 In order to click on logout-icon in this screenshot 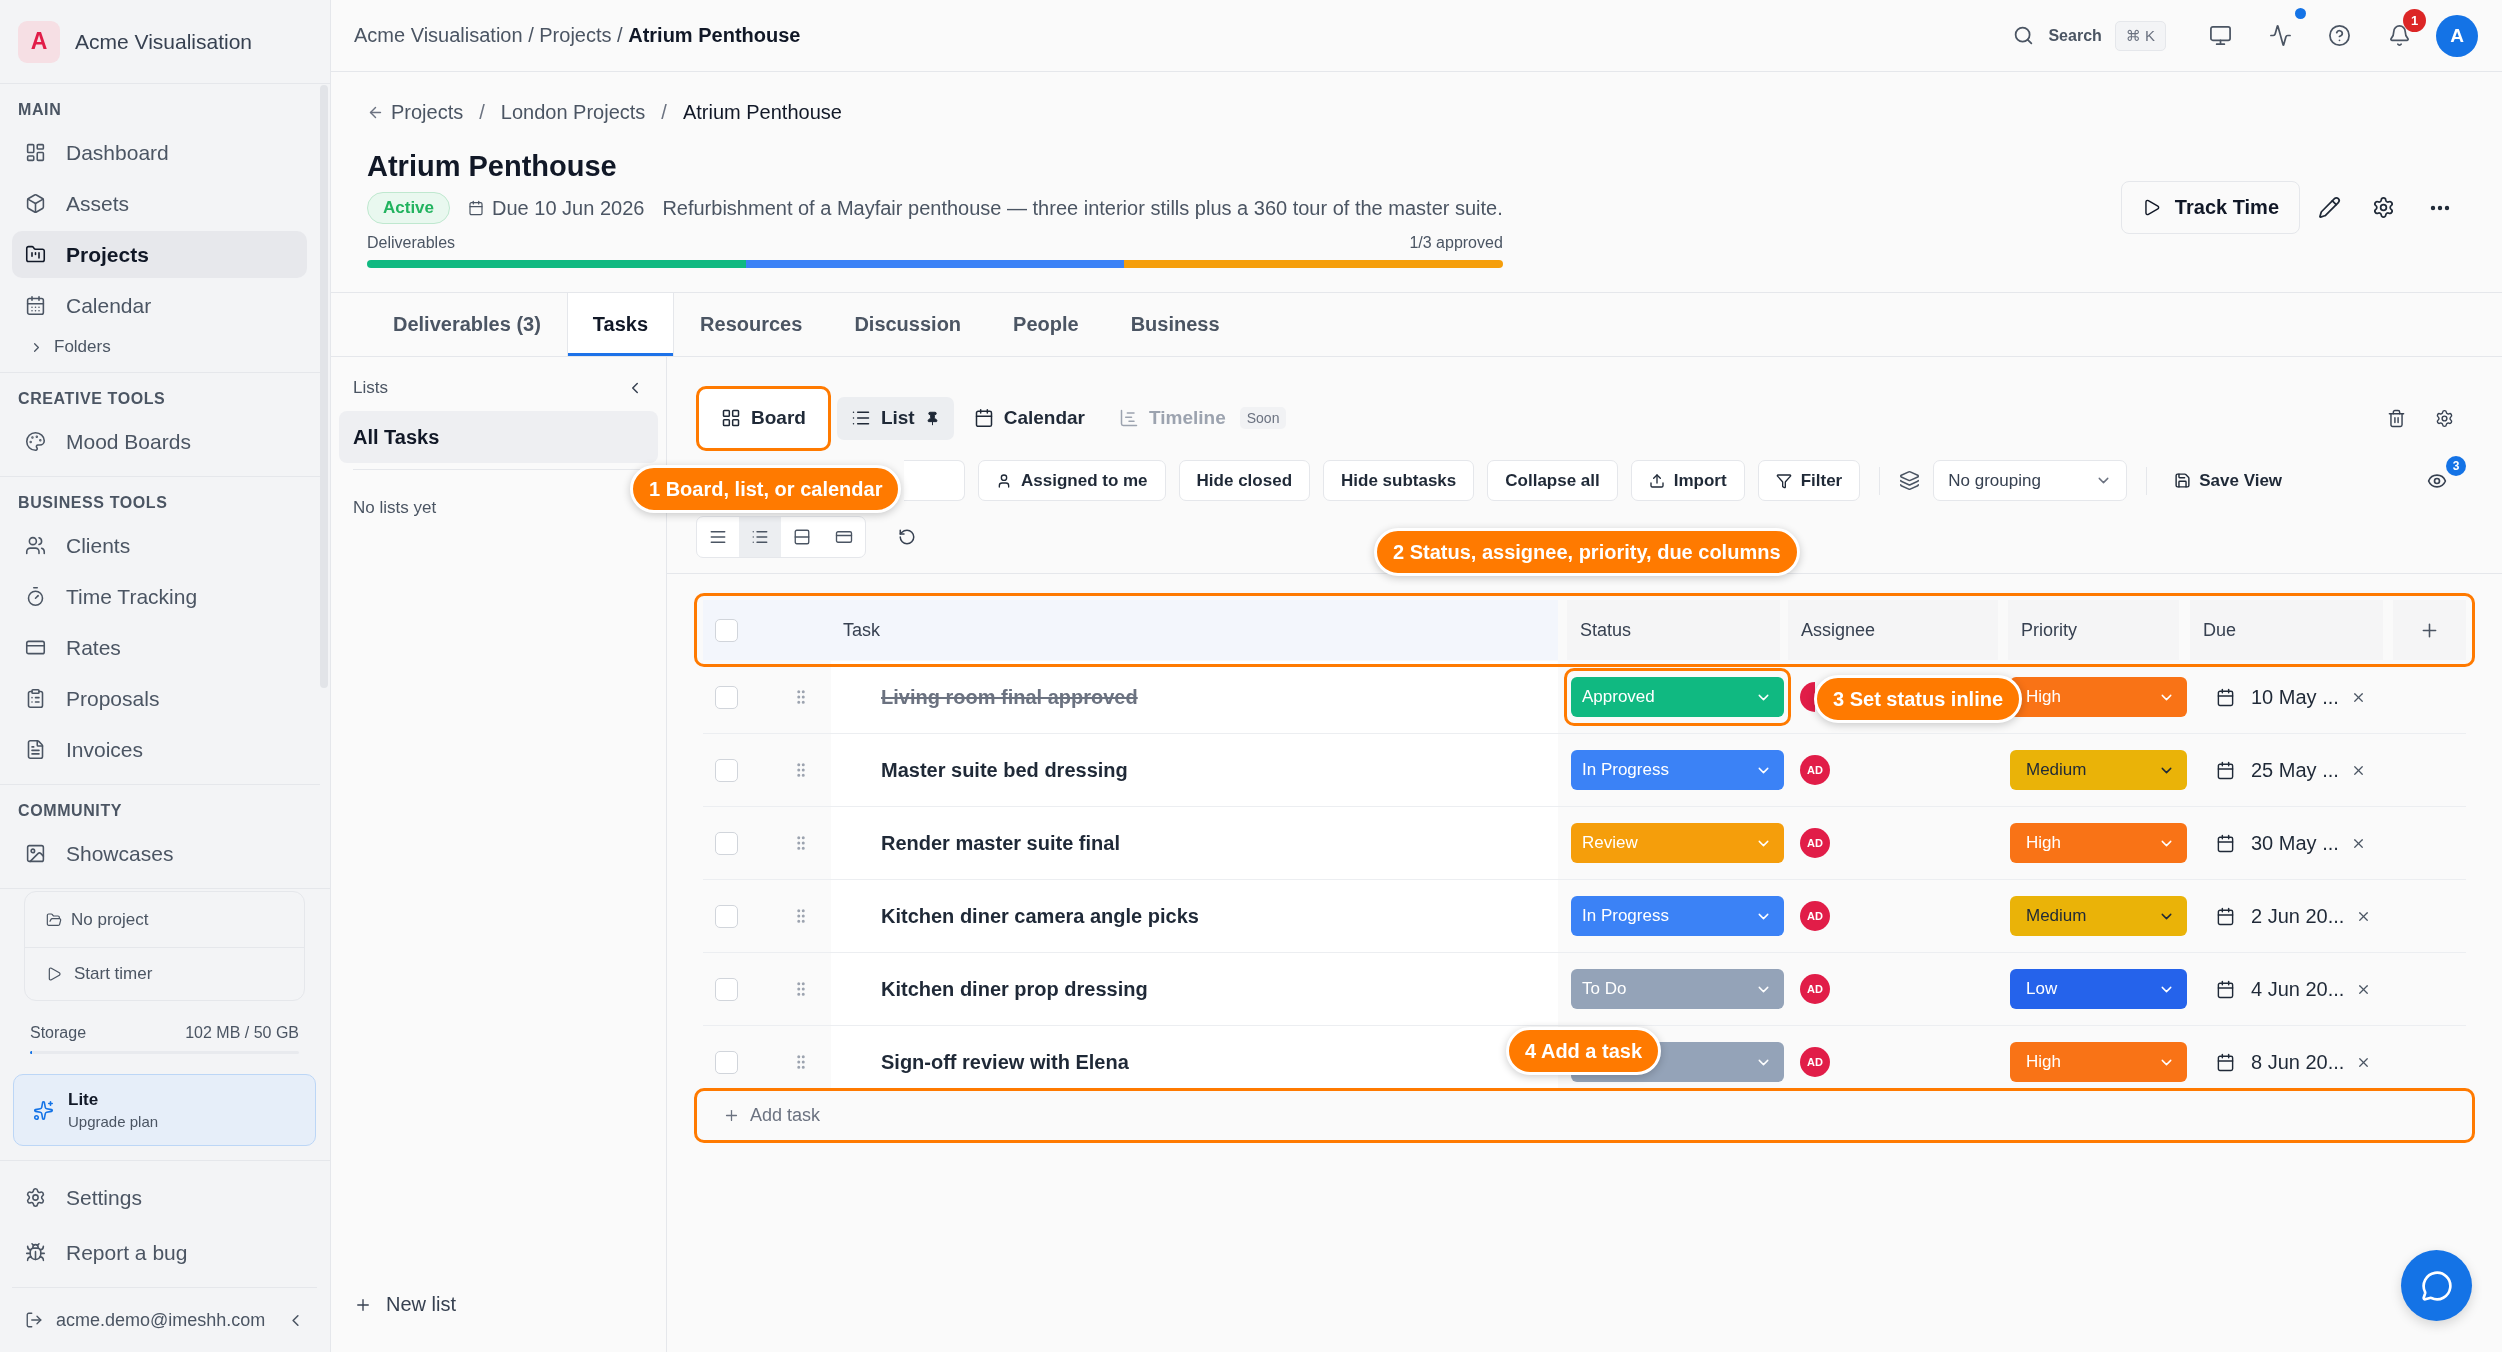, I will do `click(34, 1320)`.